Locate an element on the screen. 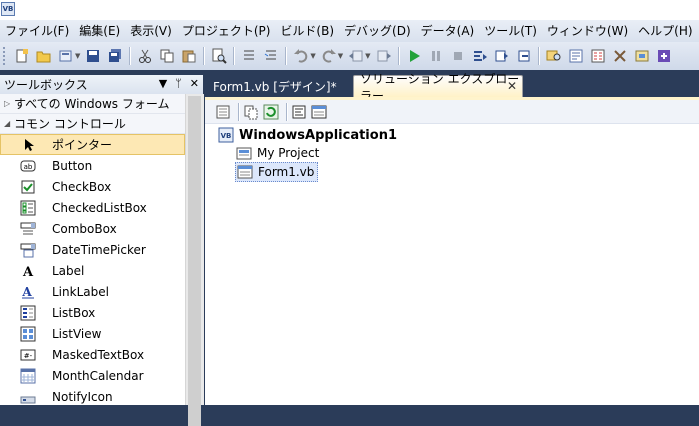 The height and width of the screenshot is (426, 699). menu-help: ヘルプ(H) is located at coordinates (665, 31).